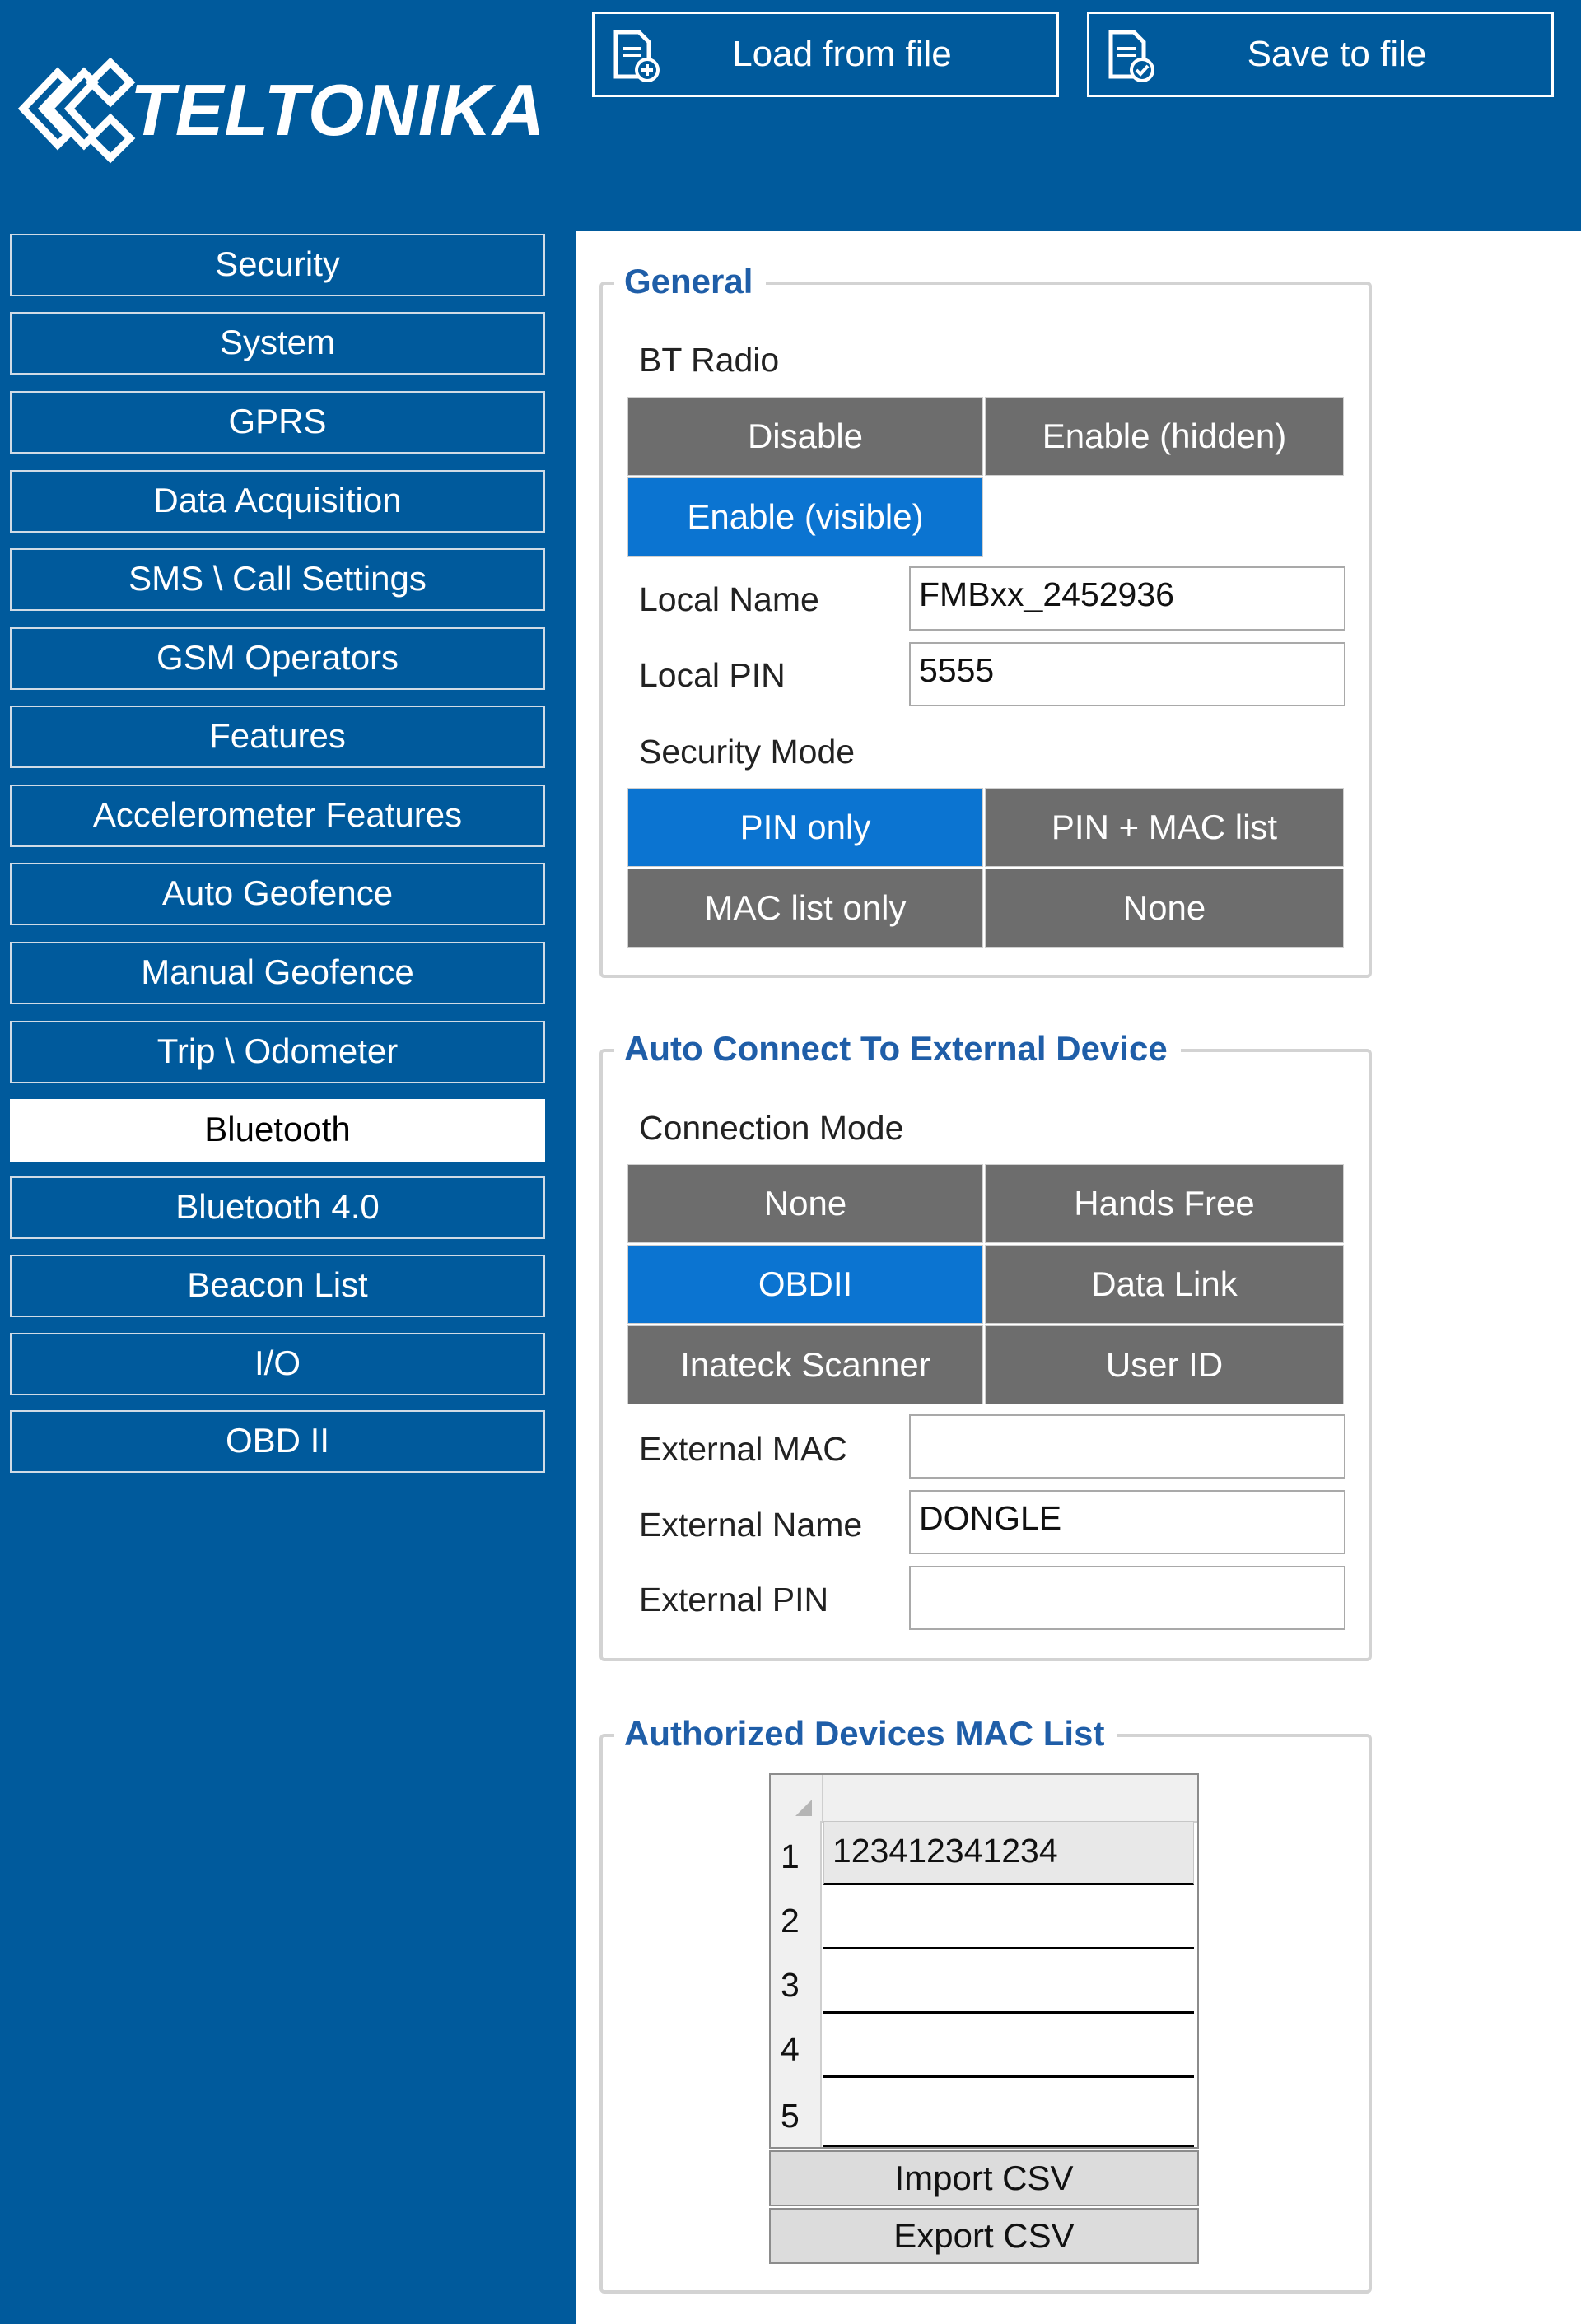 This screenshot has width=1581, height=2324. I want to click on sidebar-item-bluetooth: Bluetooth, so click(277, 1130).